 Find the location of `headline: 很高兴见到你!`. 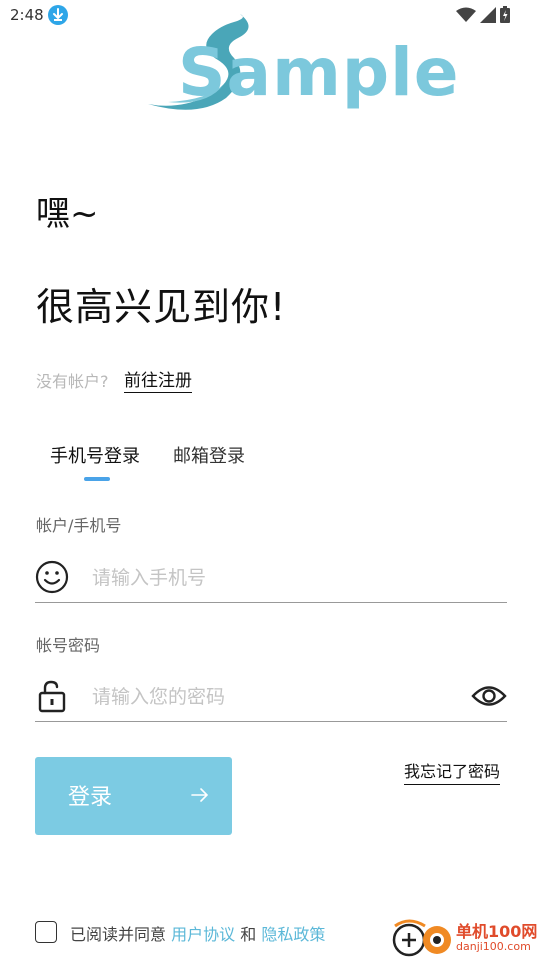

headline: 很高兴见到你! is located at coordinates (161, 307).